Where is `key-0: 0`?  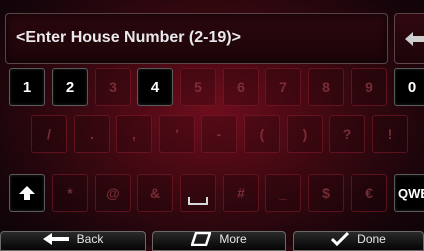 key-0: 0 is located at coordinates (409, 87).